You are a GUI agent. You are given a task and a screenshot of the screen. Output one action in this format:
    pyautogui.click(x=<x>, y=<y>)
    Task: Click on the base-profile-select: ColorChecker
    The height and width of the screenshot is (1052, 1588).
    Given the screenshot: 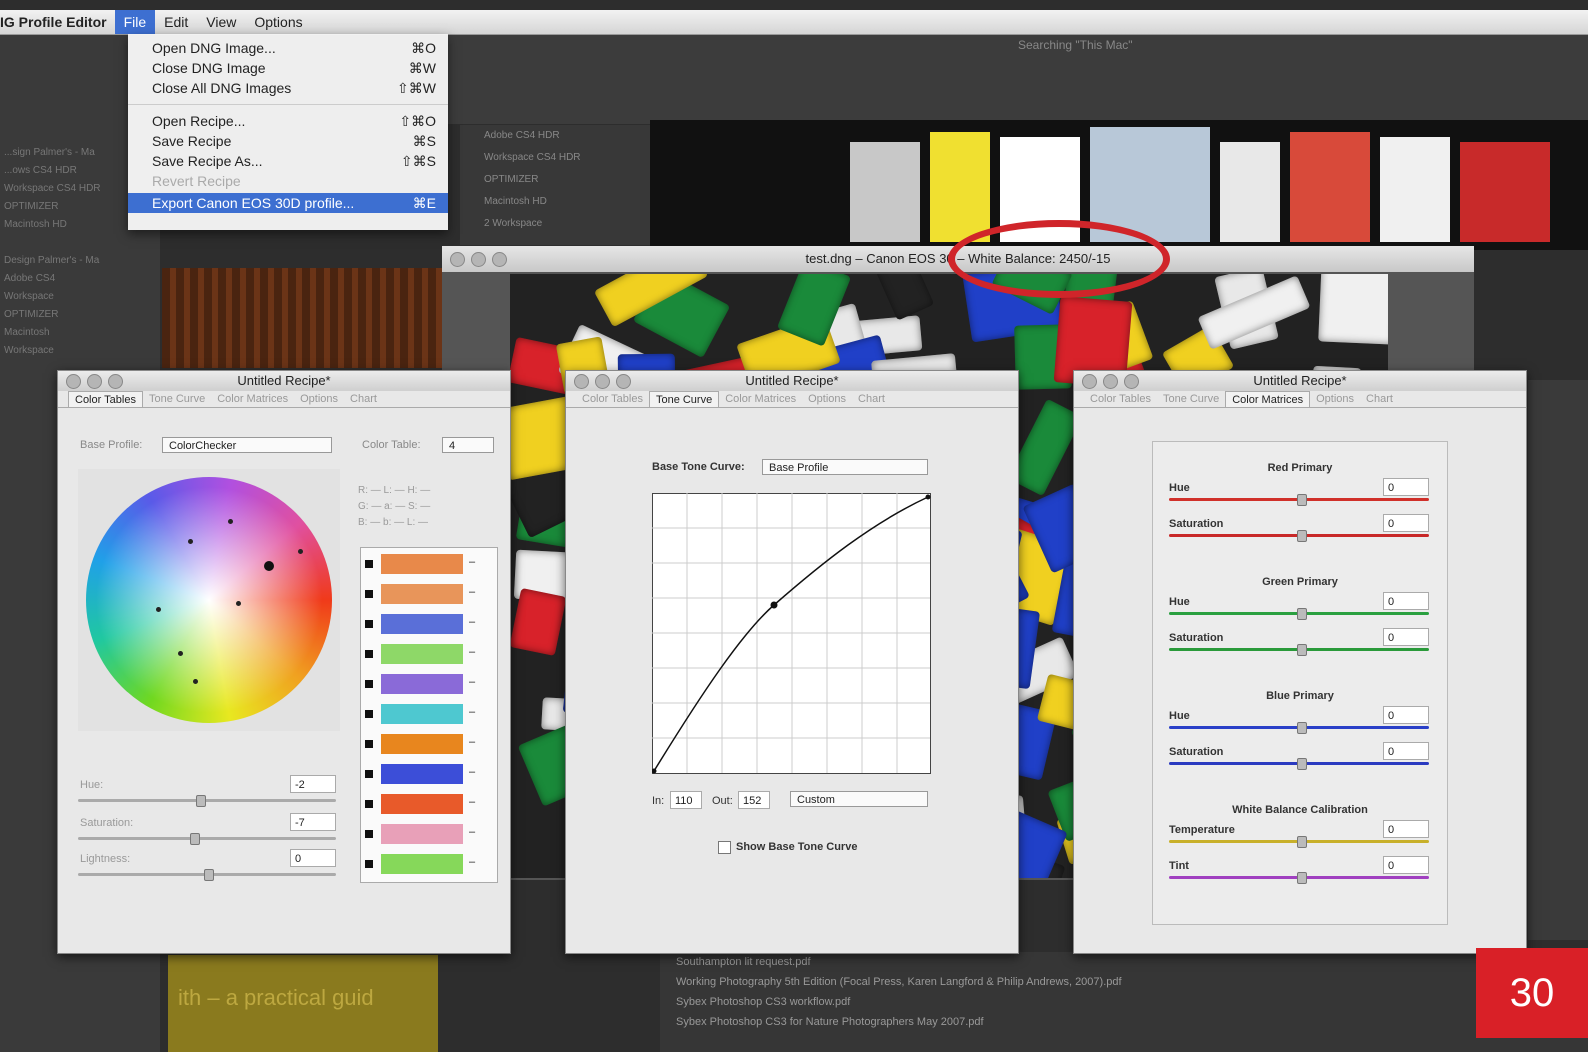 What is the action you would take?
    pyautogui.click(x=247, y=445)
    